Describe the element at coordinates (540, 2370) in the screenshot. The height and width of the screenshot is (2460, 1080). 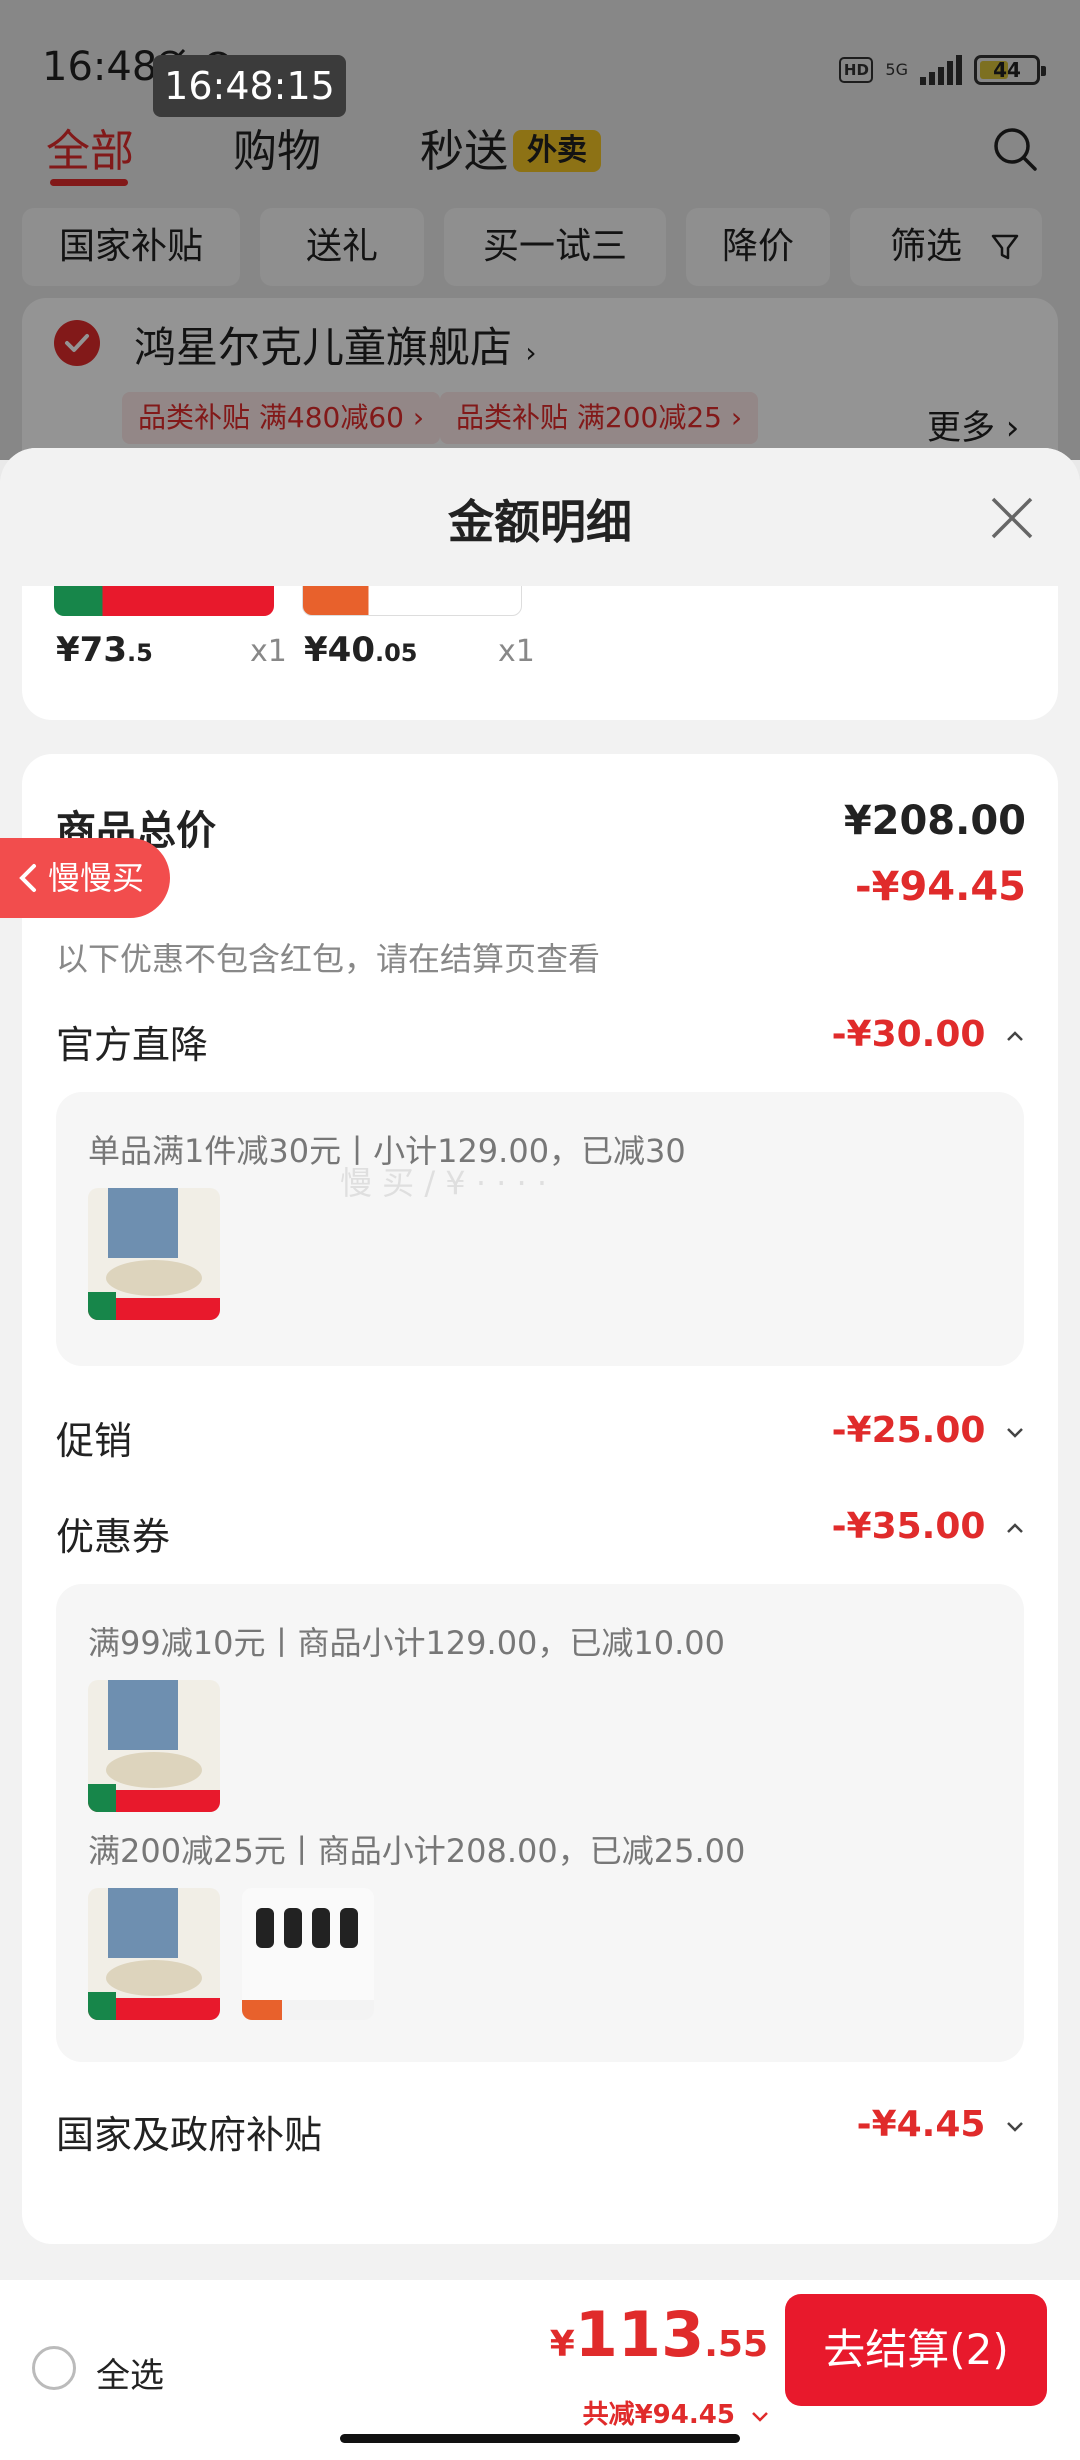
I see `checkout-bar: 全选 ¥113.55 共减¥94.45 去结算(2)` at that location.